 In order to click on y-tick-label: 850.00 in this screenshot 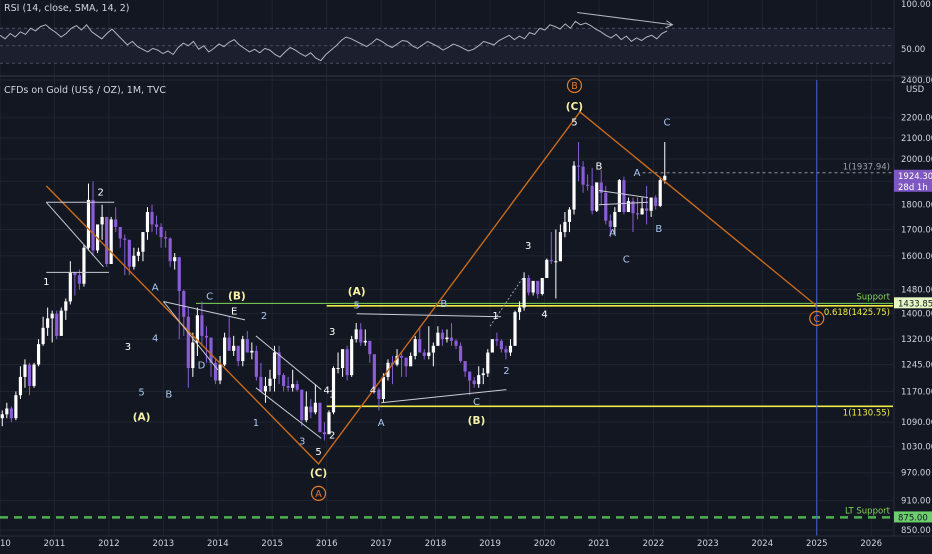, I will do `click(916, 531)`.